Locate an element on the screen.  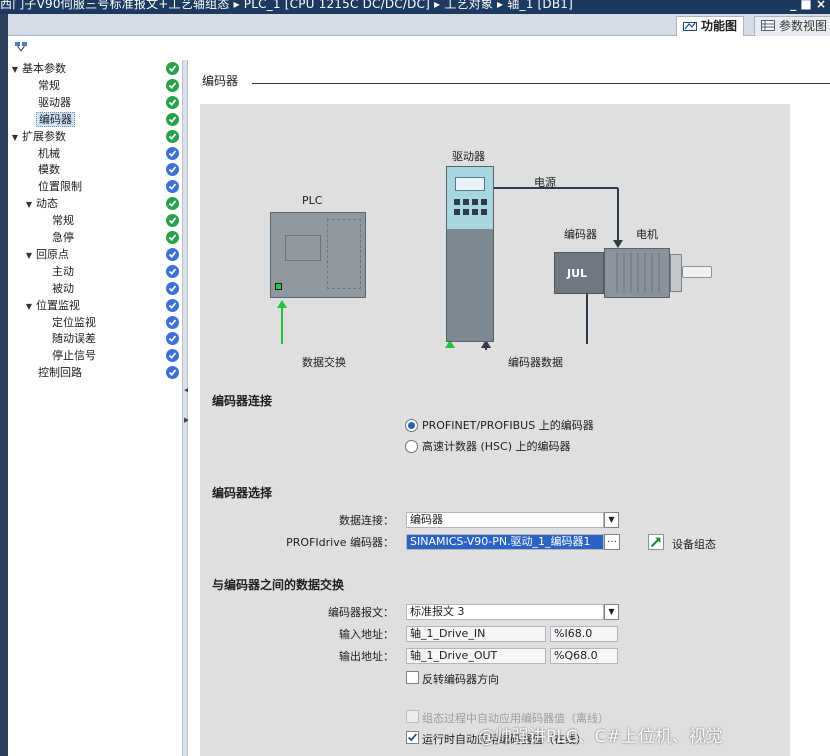
encoder-connection-title: 编码器连接 is located at coordinates (242, 401).